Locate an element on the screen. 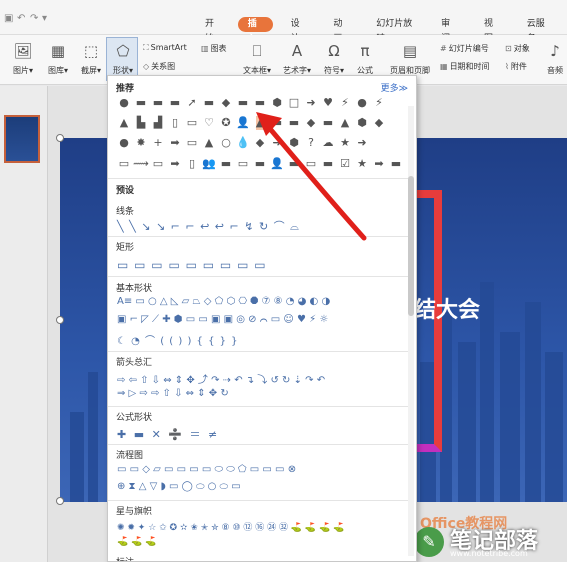  shape-option: □ is located at coordinates (294, 103).